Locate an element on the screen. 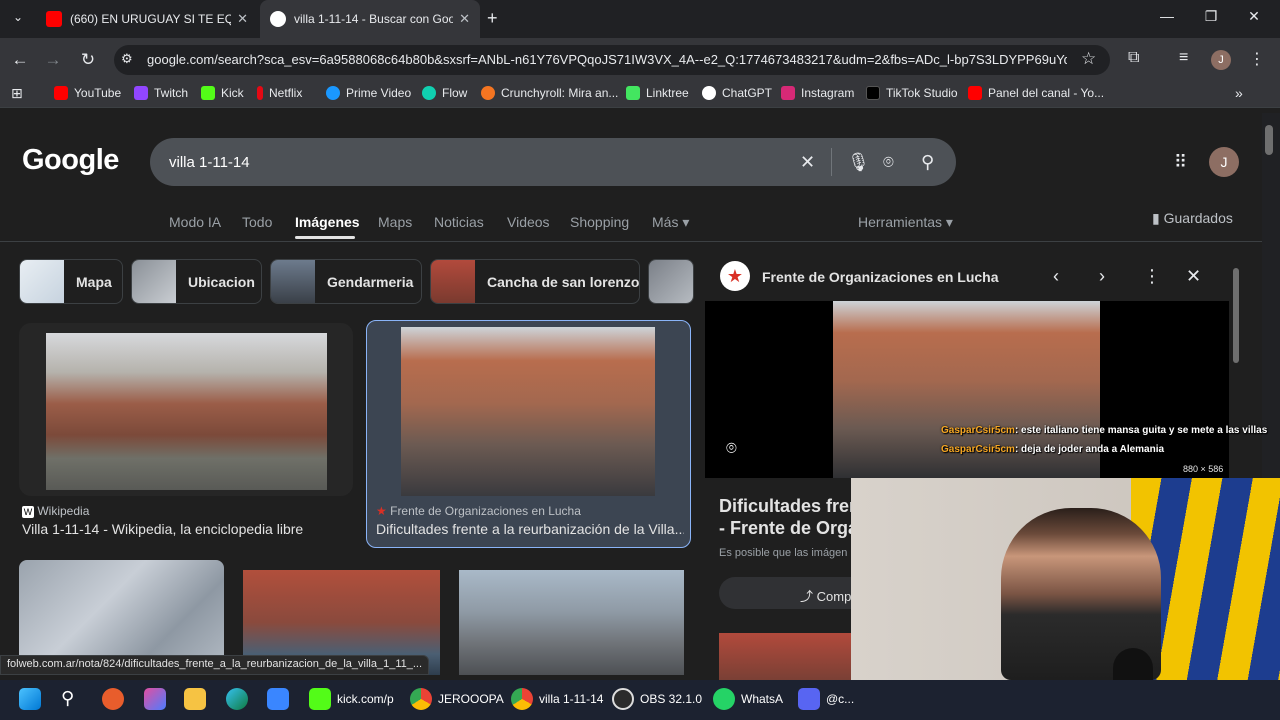 This screenshot has width=1280, height=720. tab-search-icon: ⌄ is located at coordinates (18, 17).